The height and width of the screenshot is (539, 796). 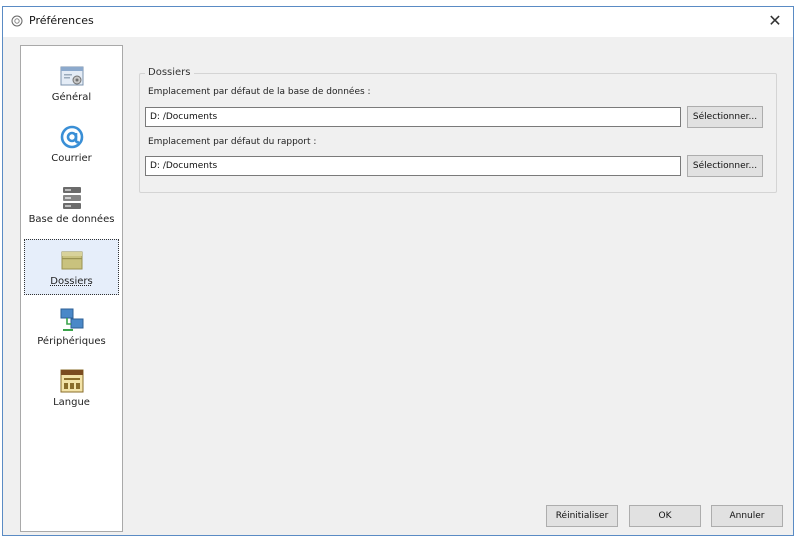 I want to click on database-icon, so click(x=71, y=198).